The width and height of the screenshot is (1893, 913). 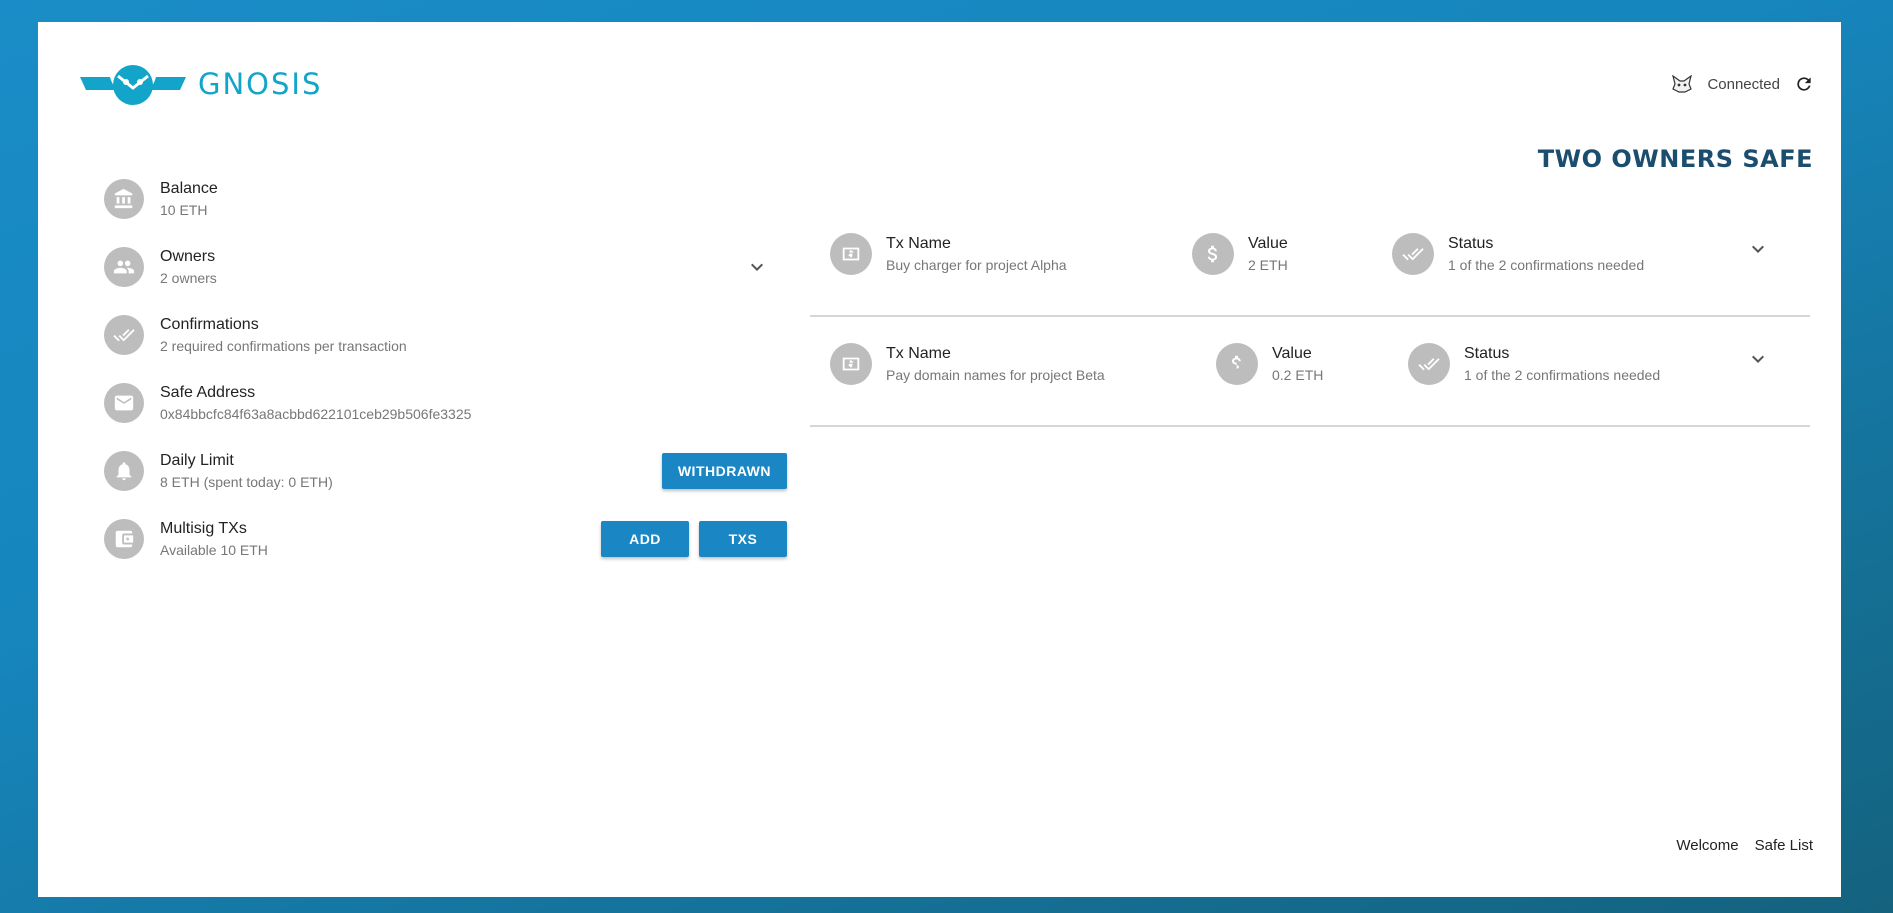 I want to click on add-button: ADD, so click(x=645, y=539).